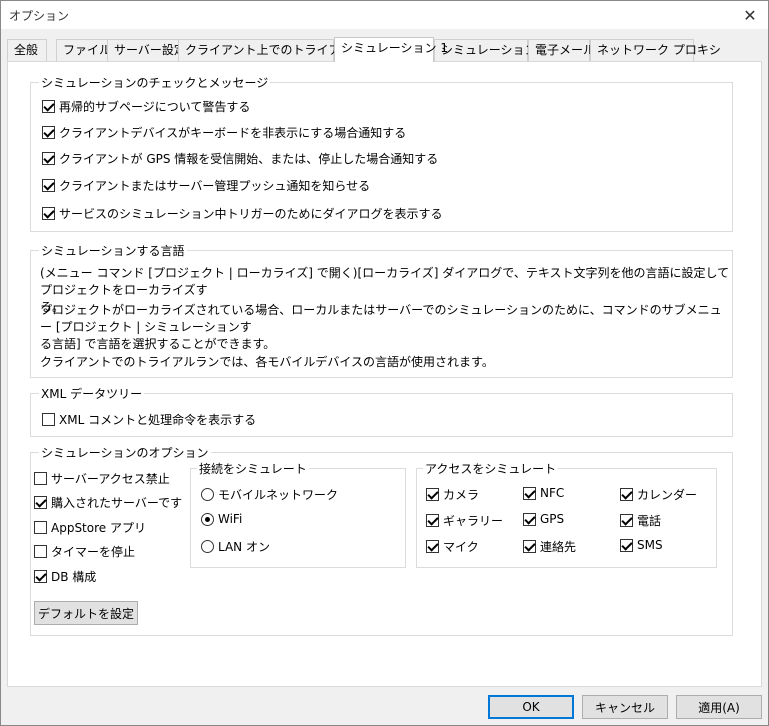 This screenshot has height=726, width=769. What do you see at coordinates (719, 707) in the screenshot?
I see `apply-button: 適用(A)` at bounding box center [719, 707].